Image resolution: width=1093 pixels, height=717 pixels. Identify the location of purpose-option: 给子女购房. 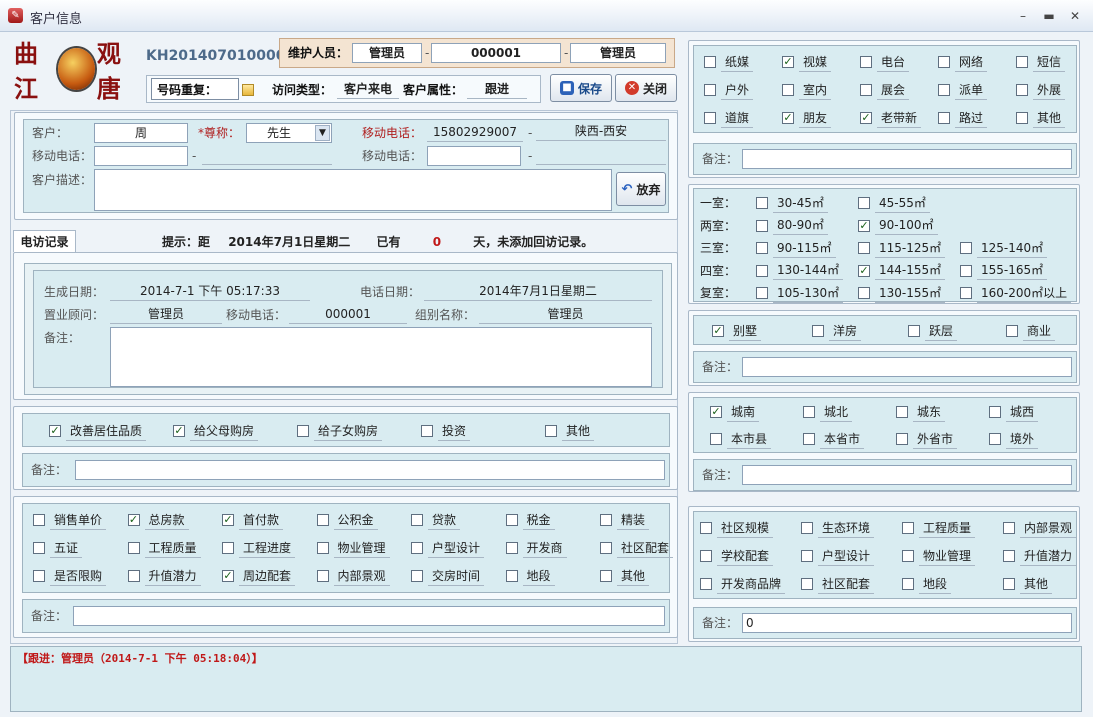
(340, 431).